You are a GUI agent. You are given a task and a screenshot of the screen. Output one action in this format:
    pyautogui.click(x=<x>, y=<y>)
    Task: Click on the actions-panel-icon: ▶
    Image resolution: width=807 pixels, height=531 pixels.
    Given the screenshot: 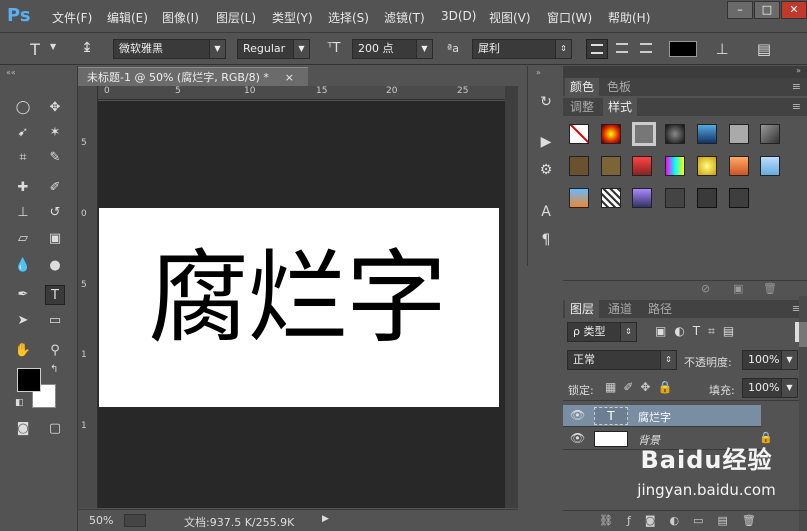 What is the action you would take?
    pyautogui.click(x=546, y=142)
    